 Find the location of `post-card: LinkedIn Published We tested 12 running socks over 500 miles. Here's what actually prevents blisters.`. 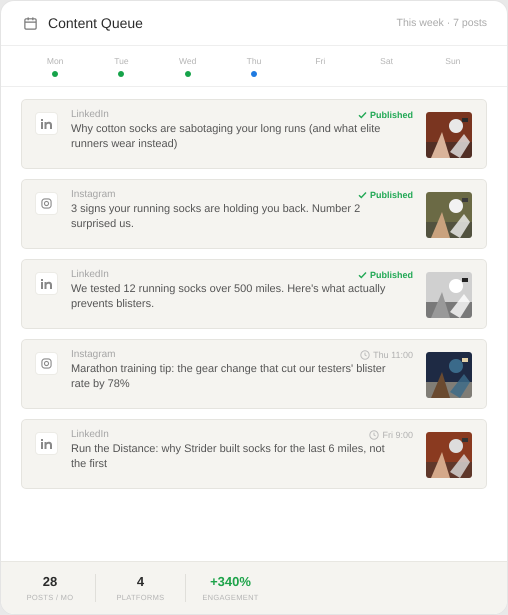

post-card: LinkedIn Published We tested 12 running socks over 500 miles. Here's what actually prevents blisters. is located at coordinates (254, 294).